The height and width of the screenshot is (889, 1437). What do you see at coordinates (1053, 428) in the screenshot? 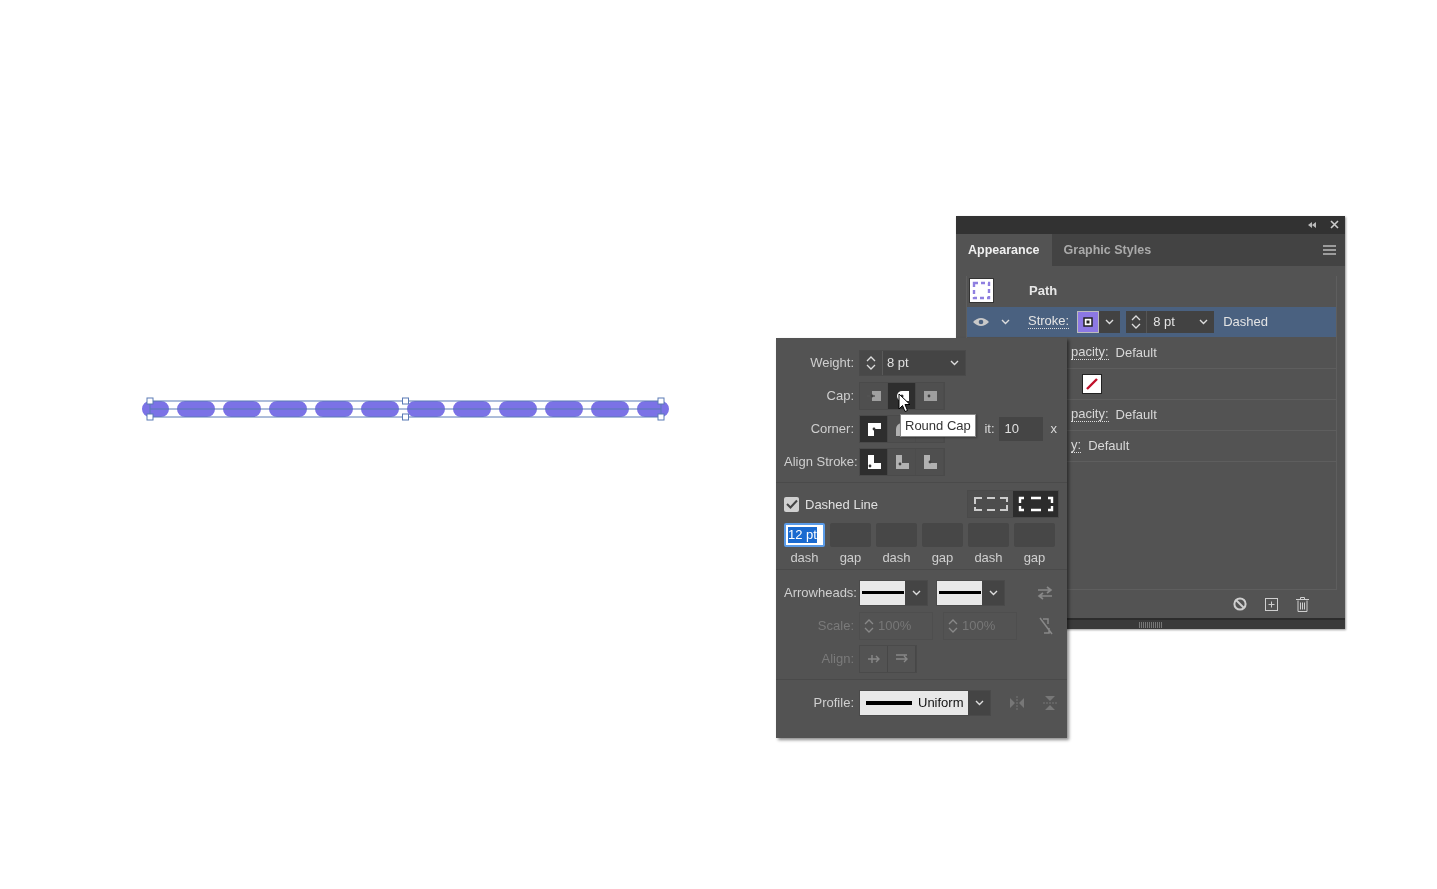
I see `unit-label: x` at bounding box center [1053, 428].